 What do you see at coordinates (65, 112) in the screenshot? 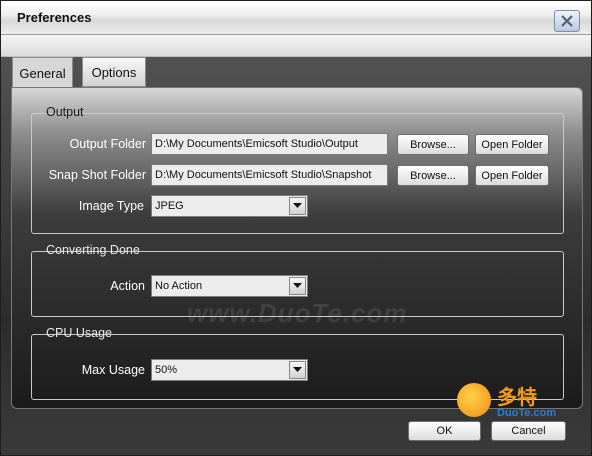
I see `output-legend: Output` at bounding box center [65, 112].